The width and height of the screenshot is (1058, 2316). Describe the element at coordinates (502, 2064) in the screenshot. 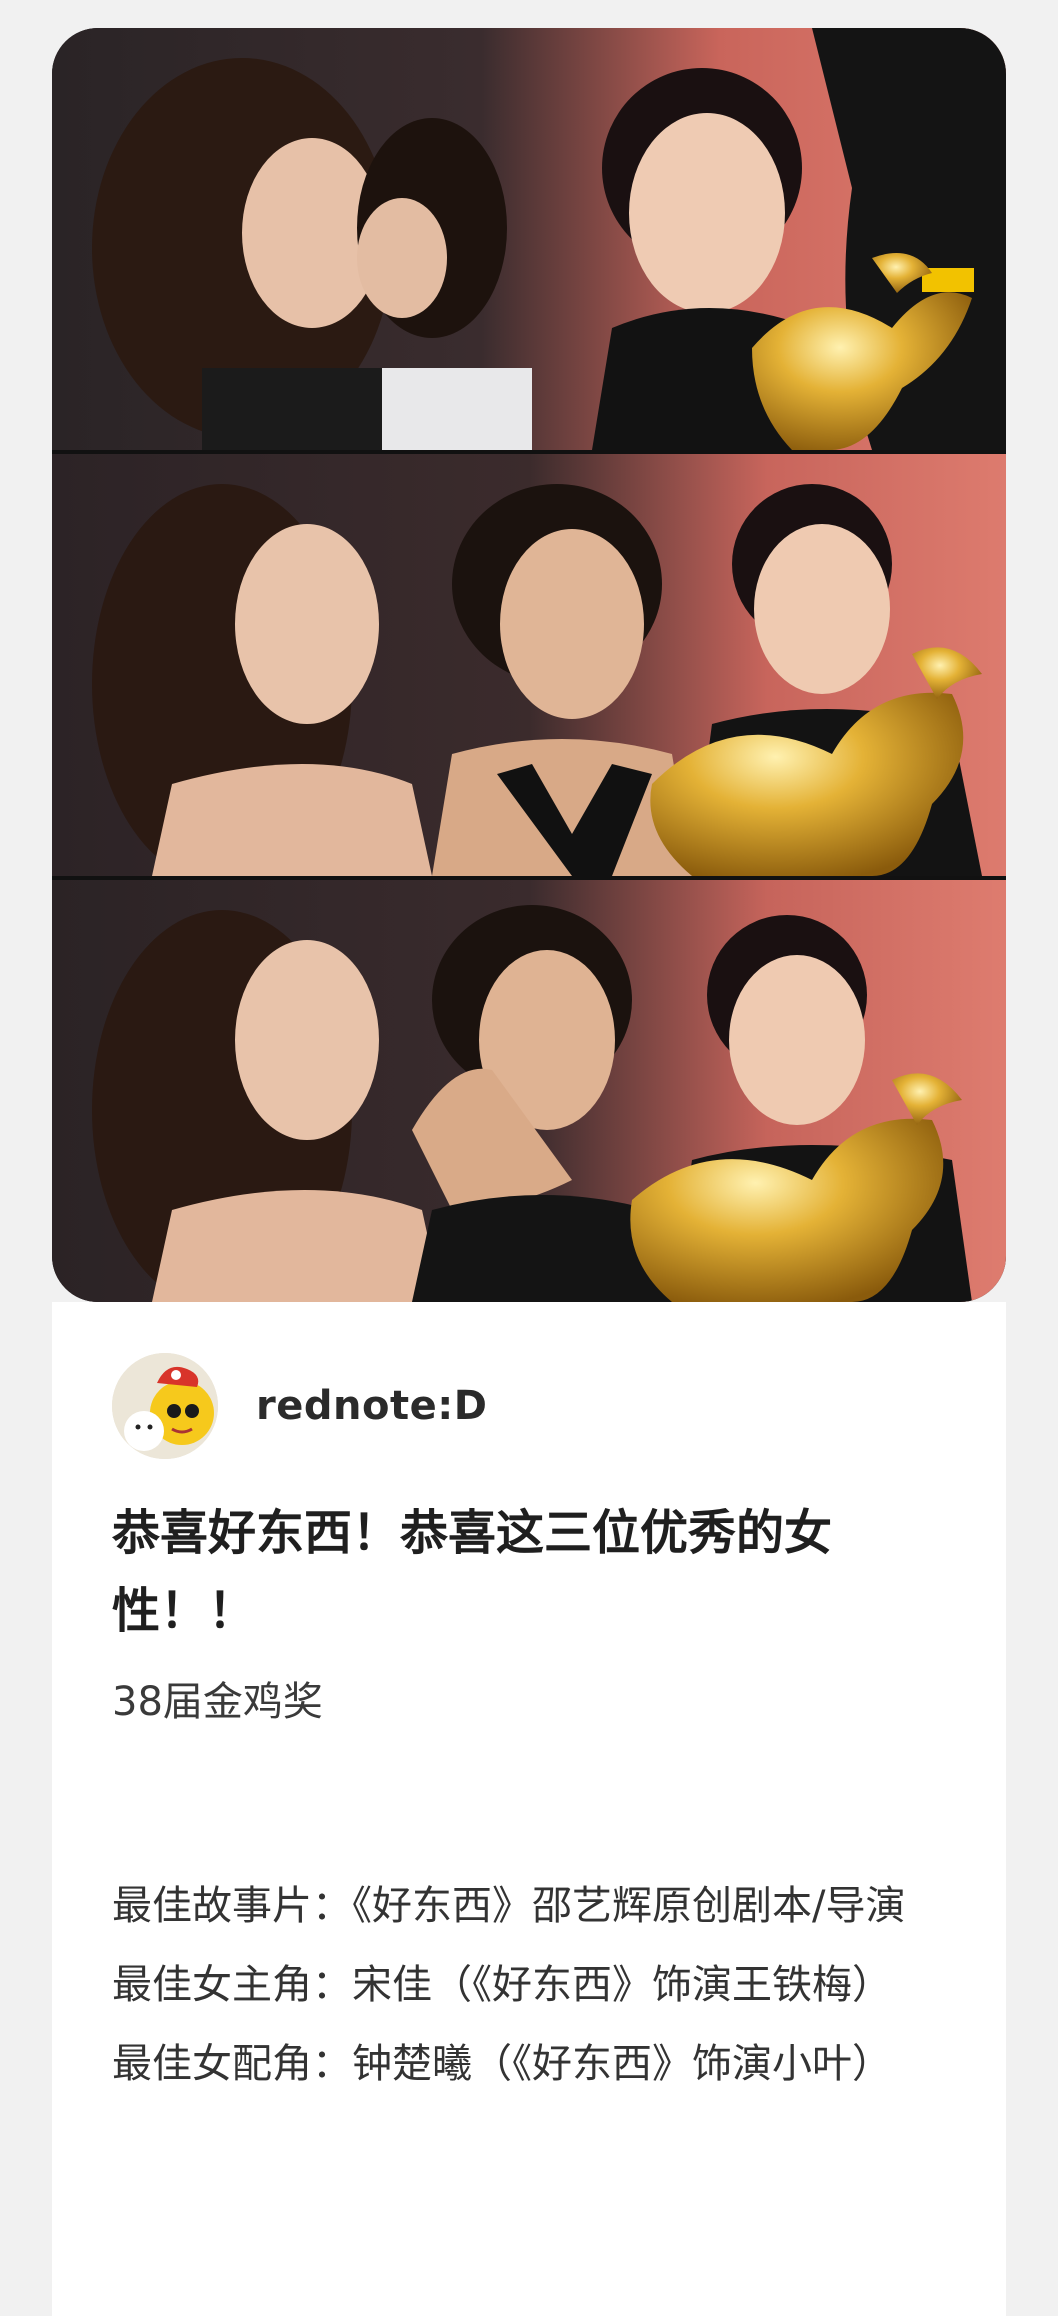

I see `award-item: 最佳女配角：钟楚曦（《好东西》饰演小叶）` at that location.